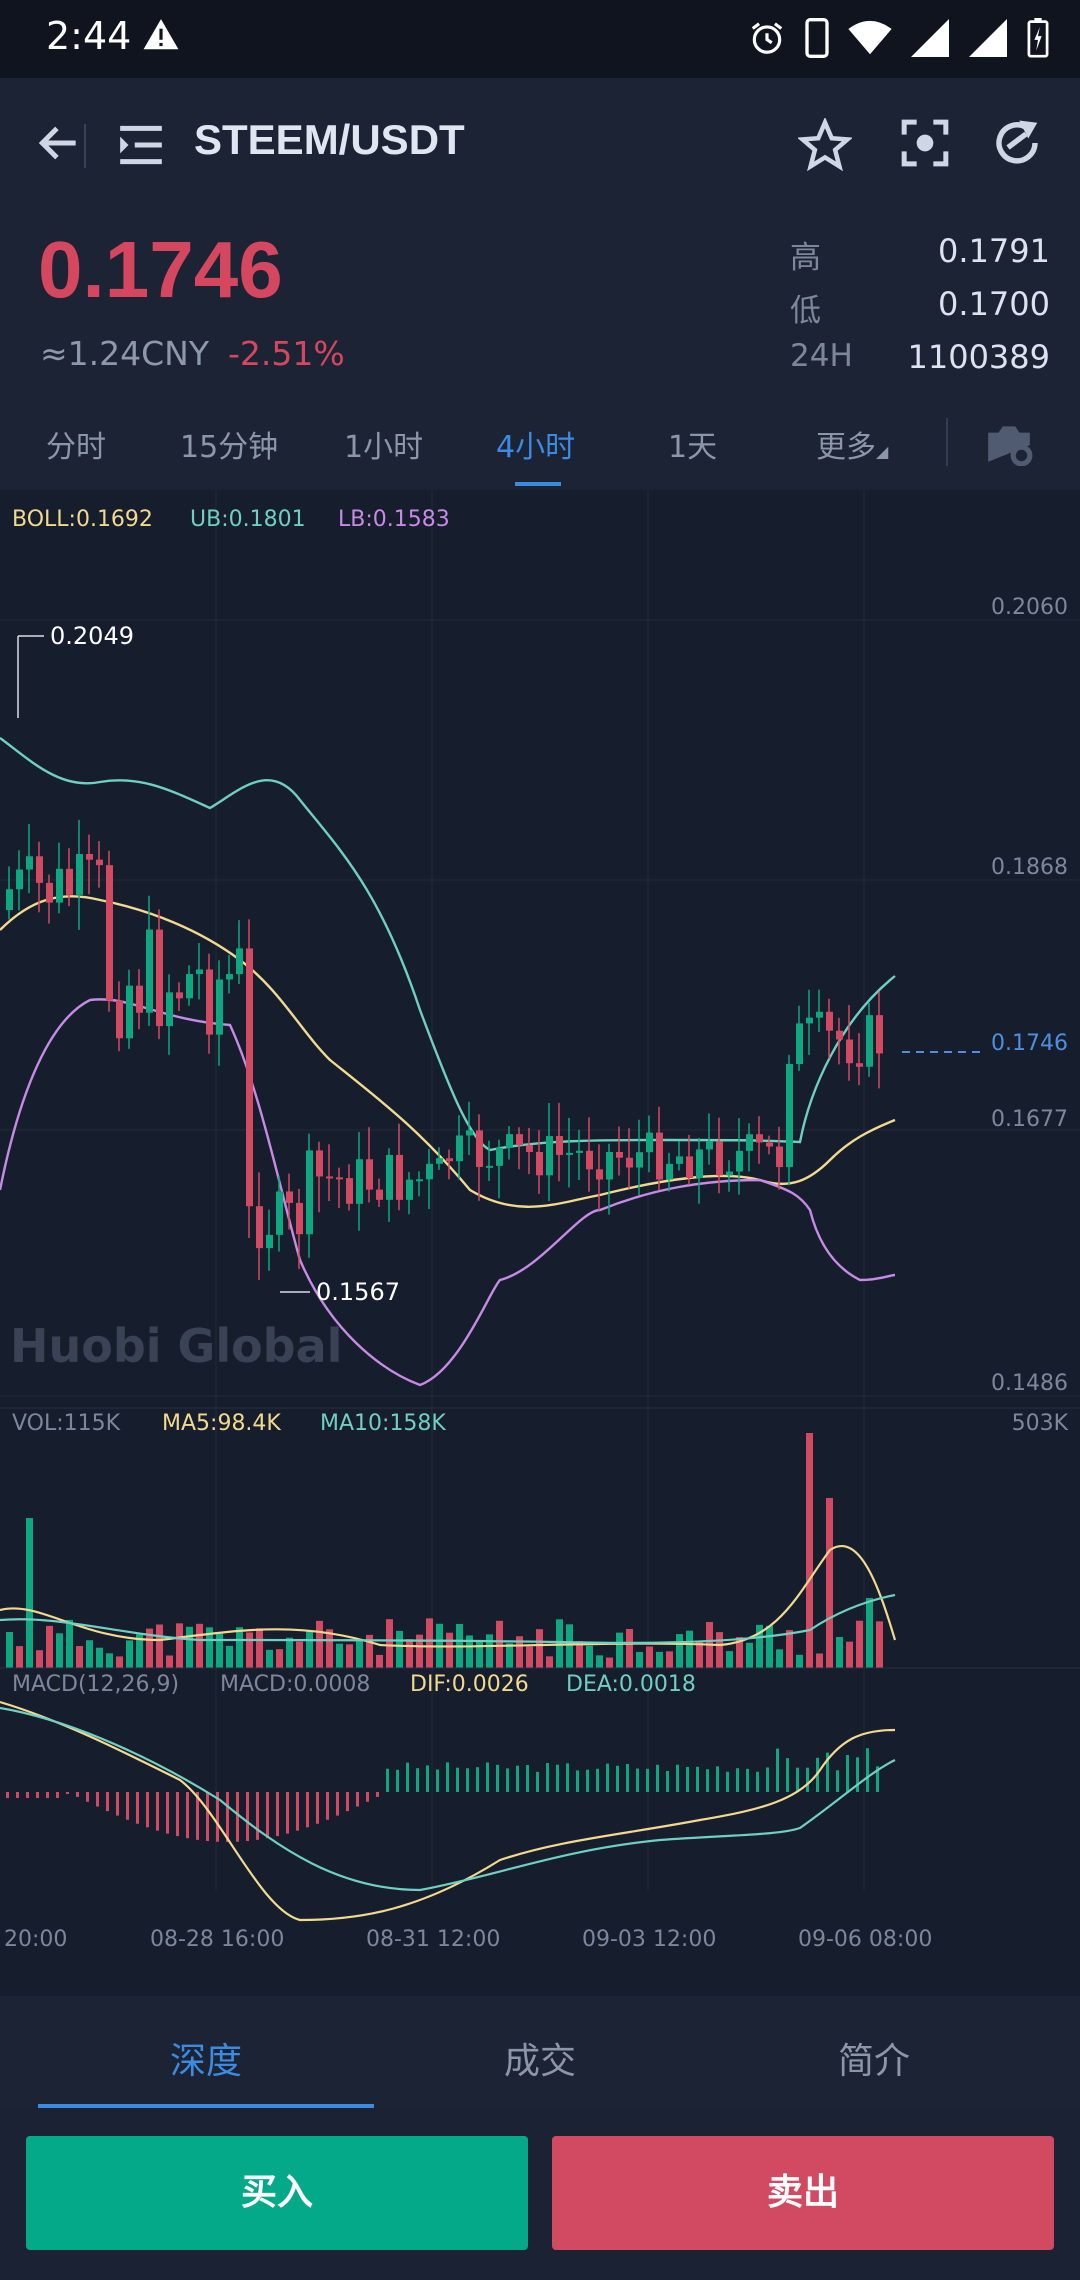 The image size is (1080, 2280). What do you see at coordinates (277, 2193) in the screenshot?
I see `buy-button: 买入` at bounding box center [277, 2193].